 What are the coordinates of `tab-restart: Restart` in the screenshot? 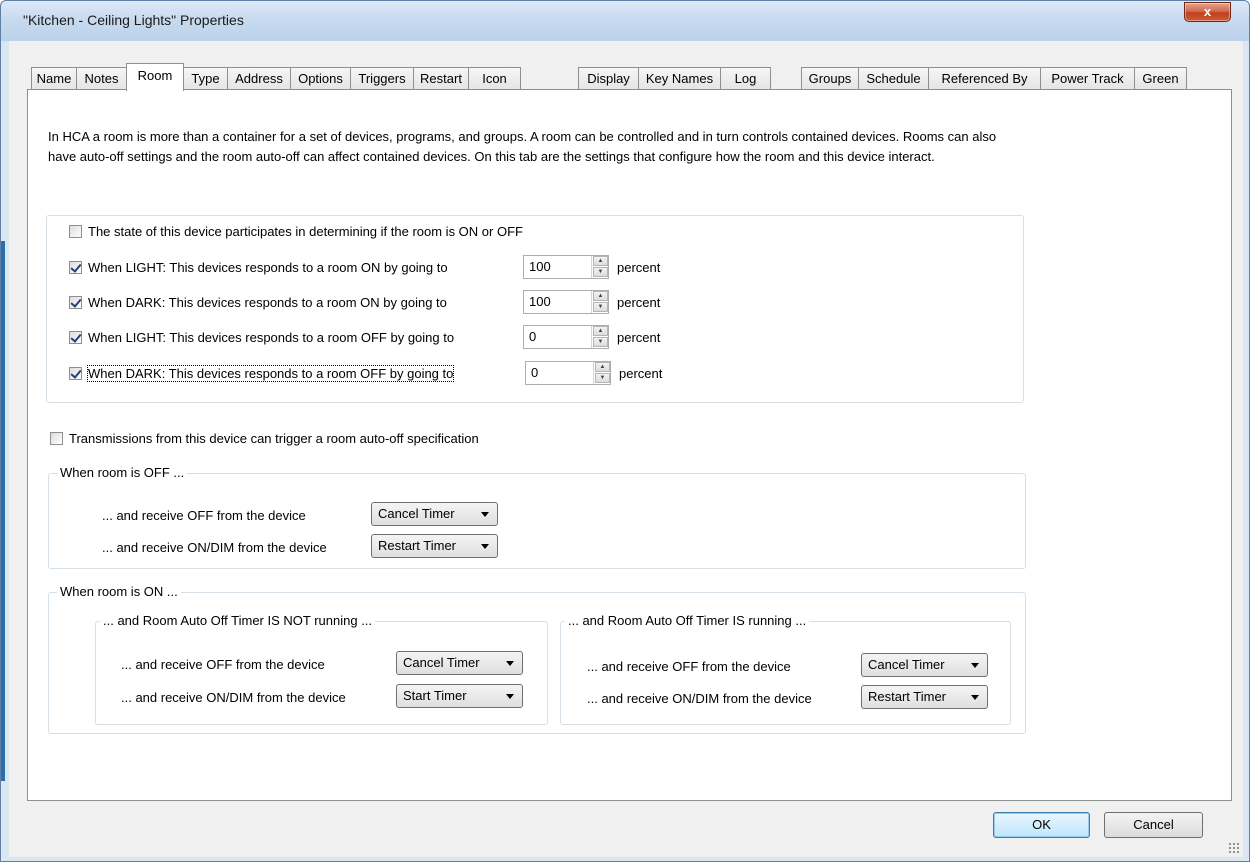 It's located at (441, 78).